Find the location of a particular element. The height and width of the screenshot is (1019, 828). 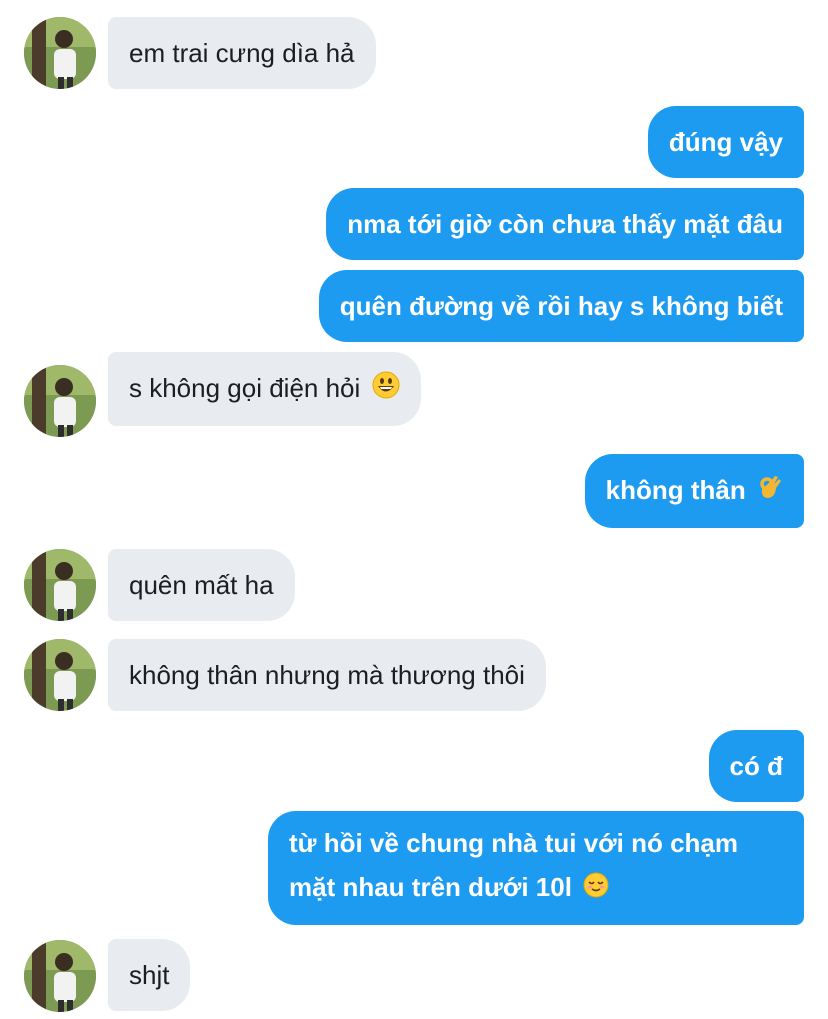

message-bubble-outgoing: nma tới giờ còn chưa thấy mặt đâu is located at coordinates (565, 224).